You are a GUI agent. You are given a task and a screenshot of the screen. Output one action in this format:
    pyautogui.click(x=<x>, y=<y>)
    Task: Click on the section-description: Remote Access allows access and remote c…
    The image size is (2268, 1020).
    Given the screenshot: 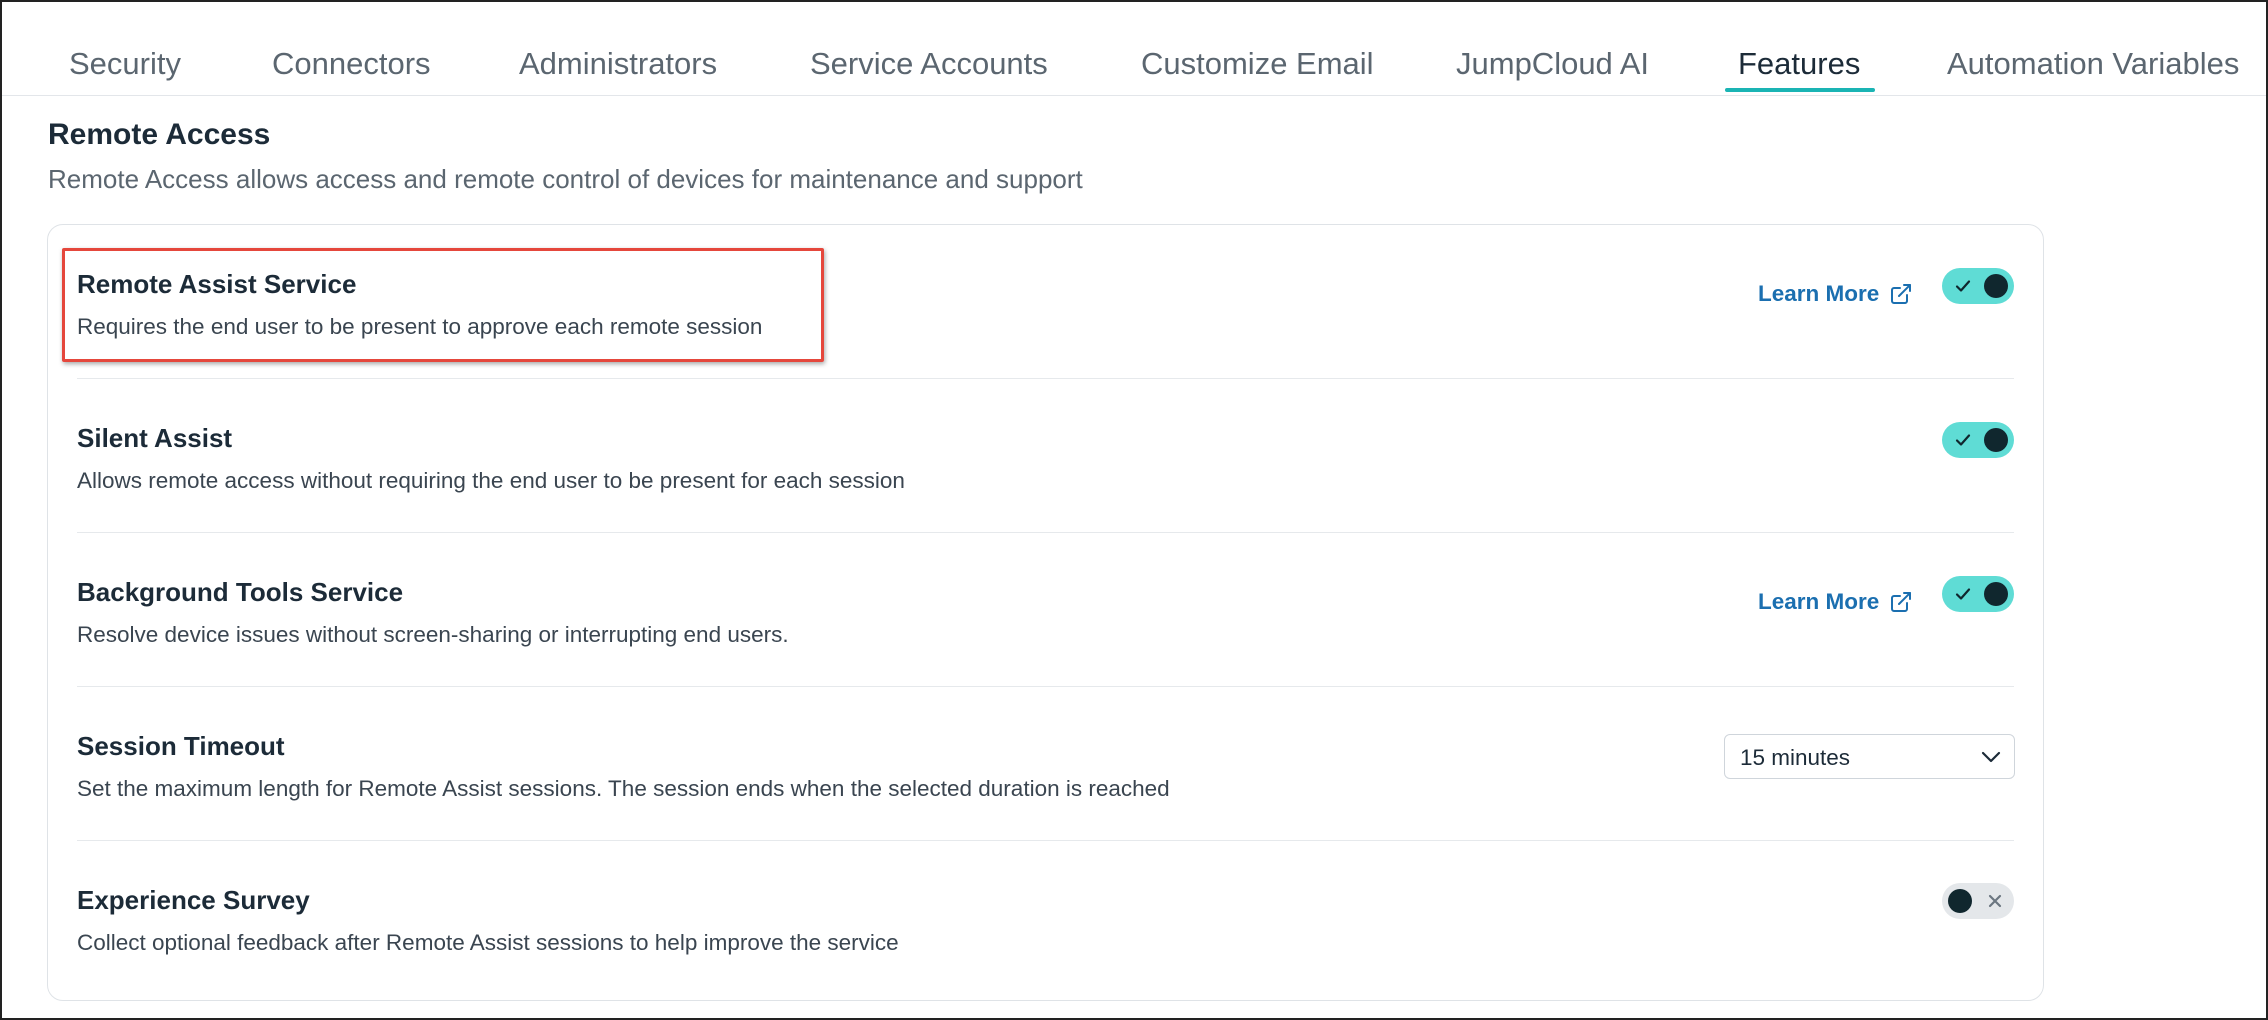 What is the action you would take?
    pyautogui.click(x=565, y=179)
    